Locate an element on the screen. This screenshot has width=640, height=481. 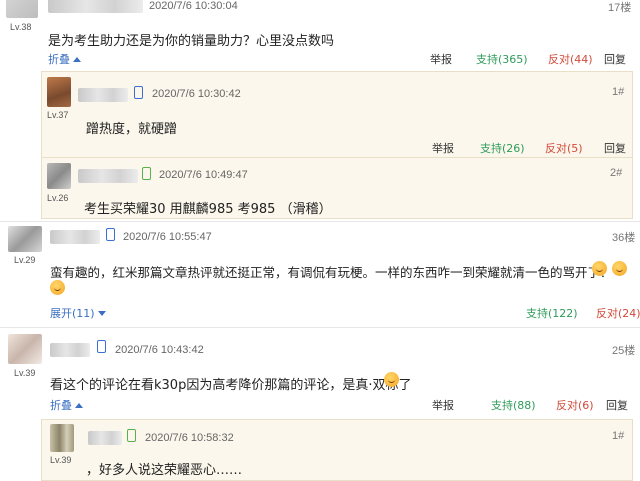
reply-text: 考生买荣耀30 用麒麟985 考985 （滑稽） is located at coordinates (208, 209).